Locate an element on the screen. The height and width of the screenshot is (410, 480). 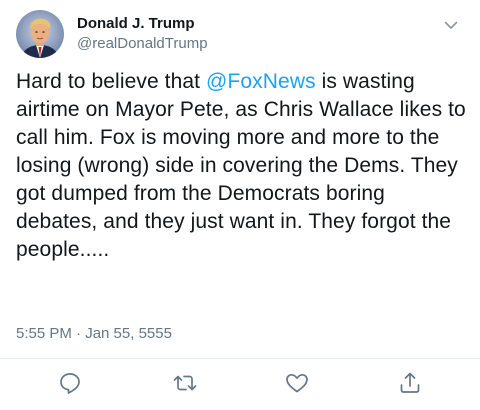
reply-button is located at coordinates (70, 383).